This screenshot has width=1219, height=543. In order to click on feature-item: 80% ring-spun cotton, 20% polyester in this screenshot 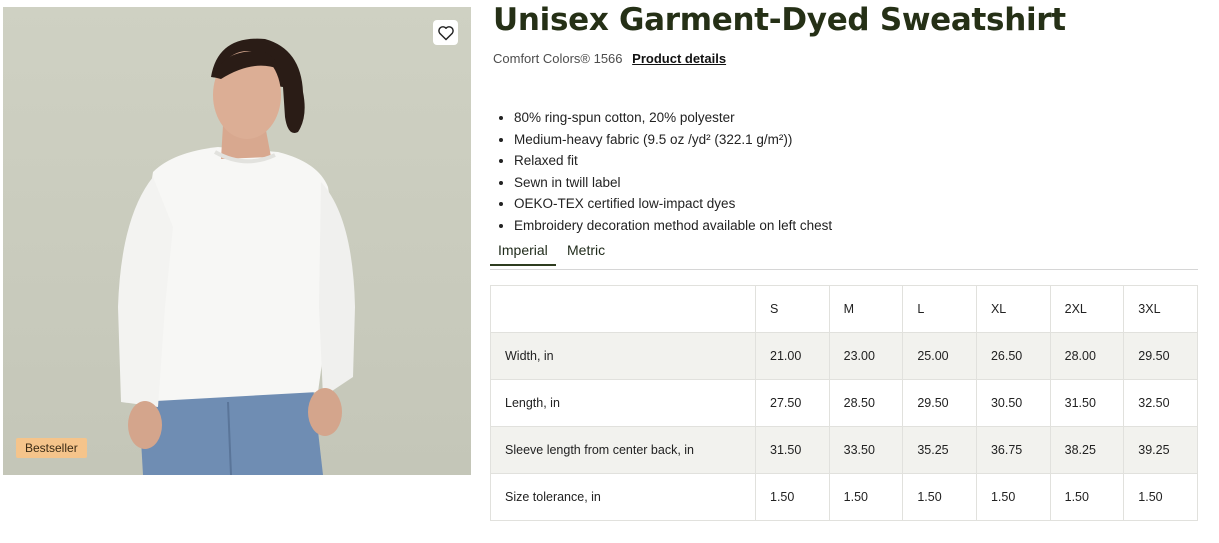, I will do `click(673, 118)`.